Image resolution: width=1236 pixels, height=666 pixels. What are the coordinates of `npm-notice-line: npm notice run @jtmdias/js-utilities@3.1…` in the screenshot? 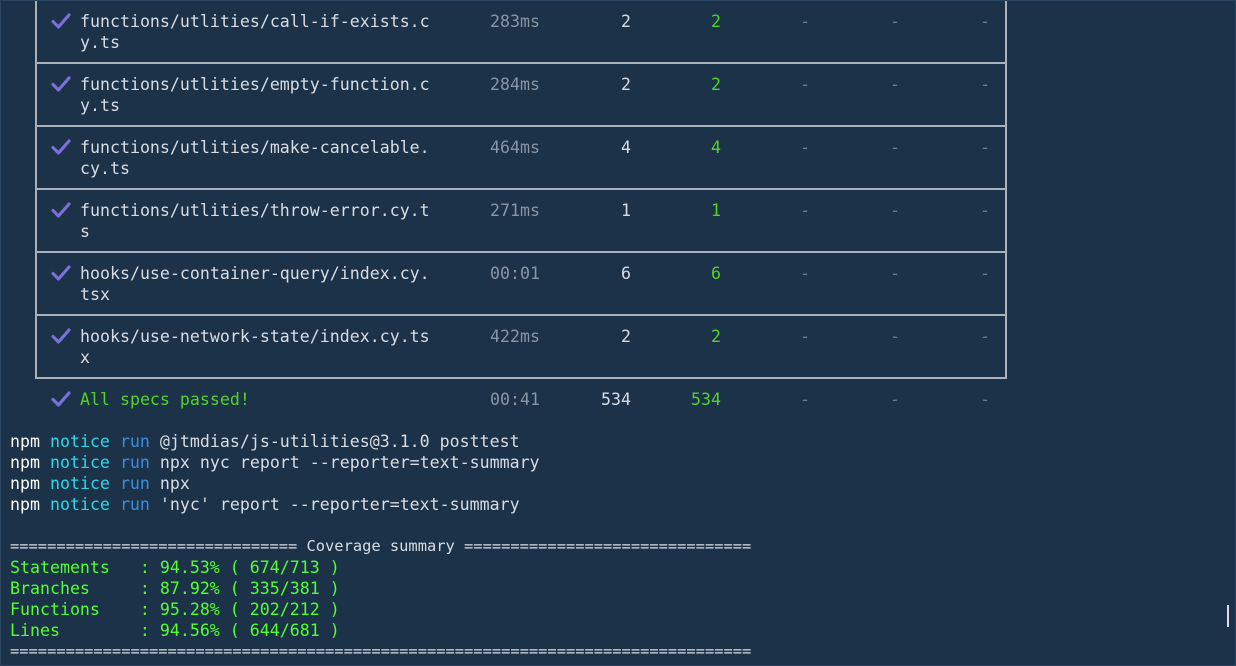 It's located at (265, 441).